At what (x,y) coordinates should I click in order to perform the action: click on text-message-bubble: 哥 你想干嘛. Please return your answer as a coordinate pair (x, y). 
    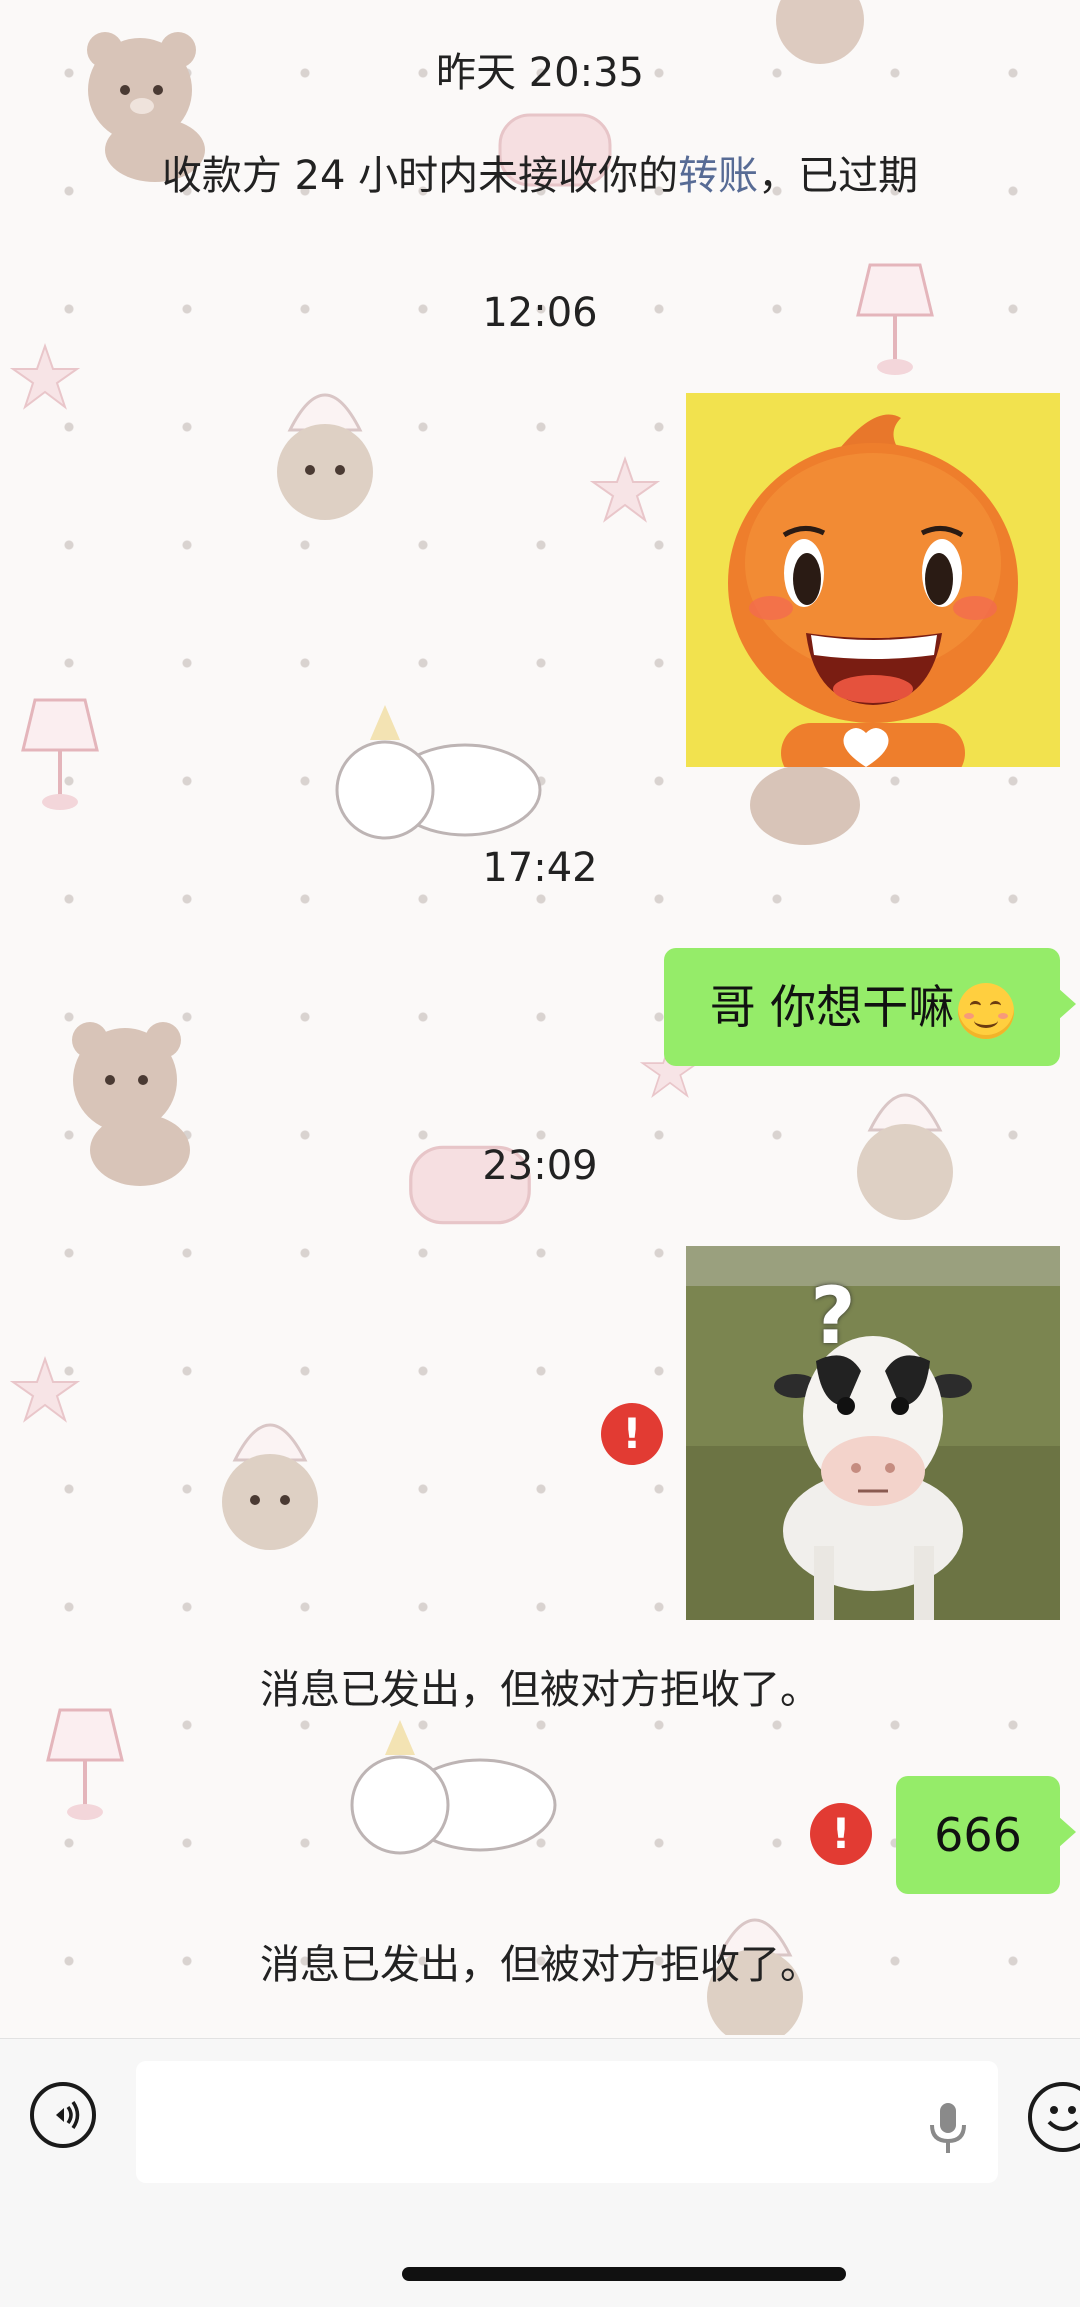
    Looking at the image, I should click on (870, 1007).